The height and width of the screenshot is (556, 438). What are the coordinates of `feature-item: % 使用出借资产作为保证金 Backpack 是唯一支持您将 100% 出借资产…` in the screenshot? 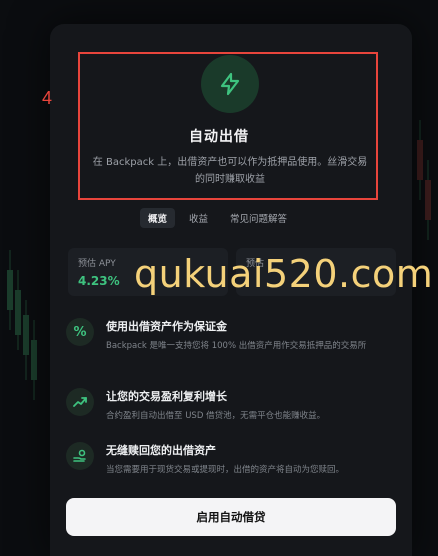 It's located at (231, 335).